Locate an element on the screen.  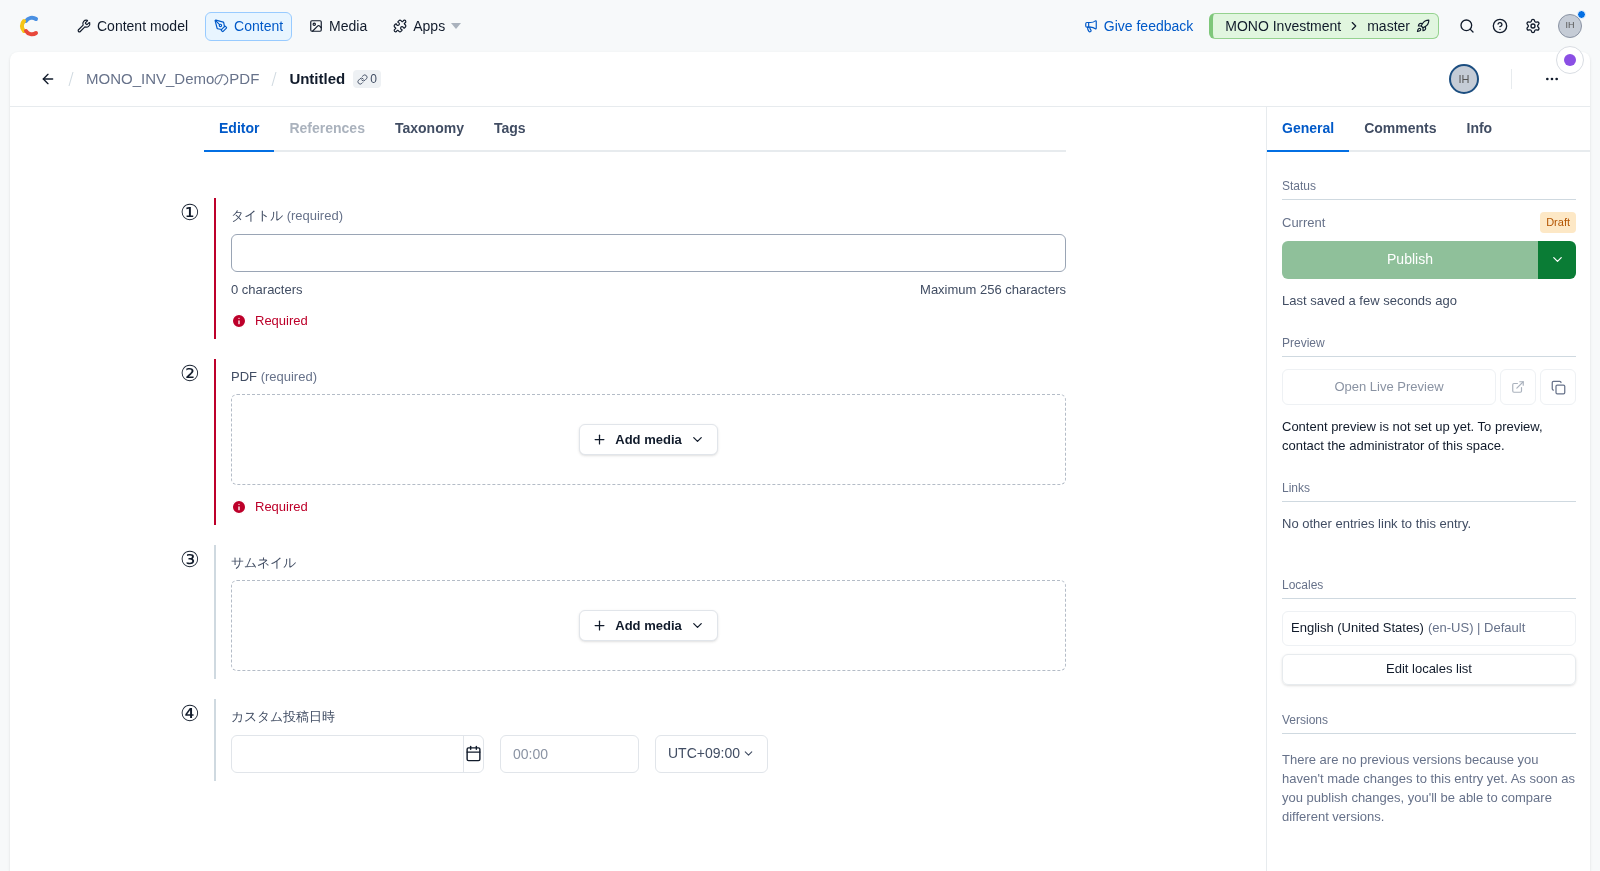
editor-tab: Editor is located at coordinates (239, 129).